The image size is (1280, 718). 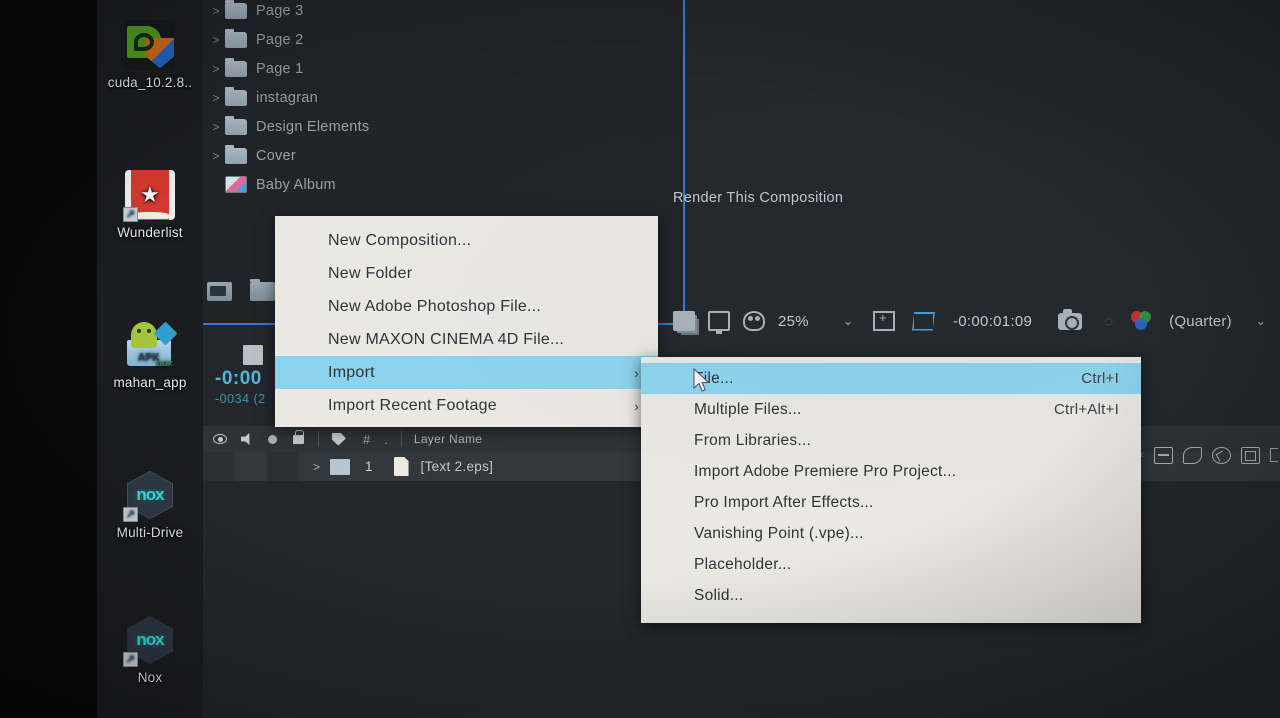 What do you see at coordinates (236, 184) in the screenshot?
I see `composition-icon` at bounding box center [236, 184].